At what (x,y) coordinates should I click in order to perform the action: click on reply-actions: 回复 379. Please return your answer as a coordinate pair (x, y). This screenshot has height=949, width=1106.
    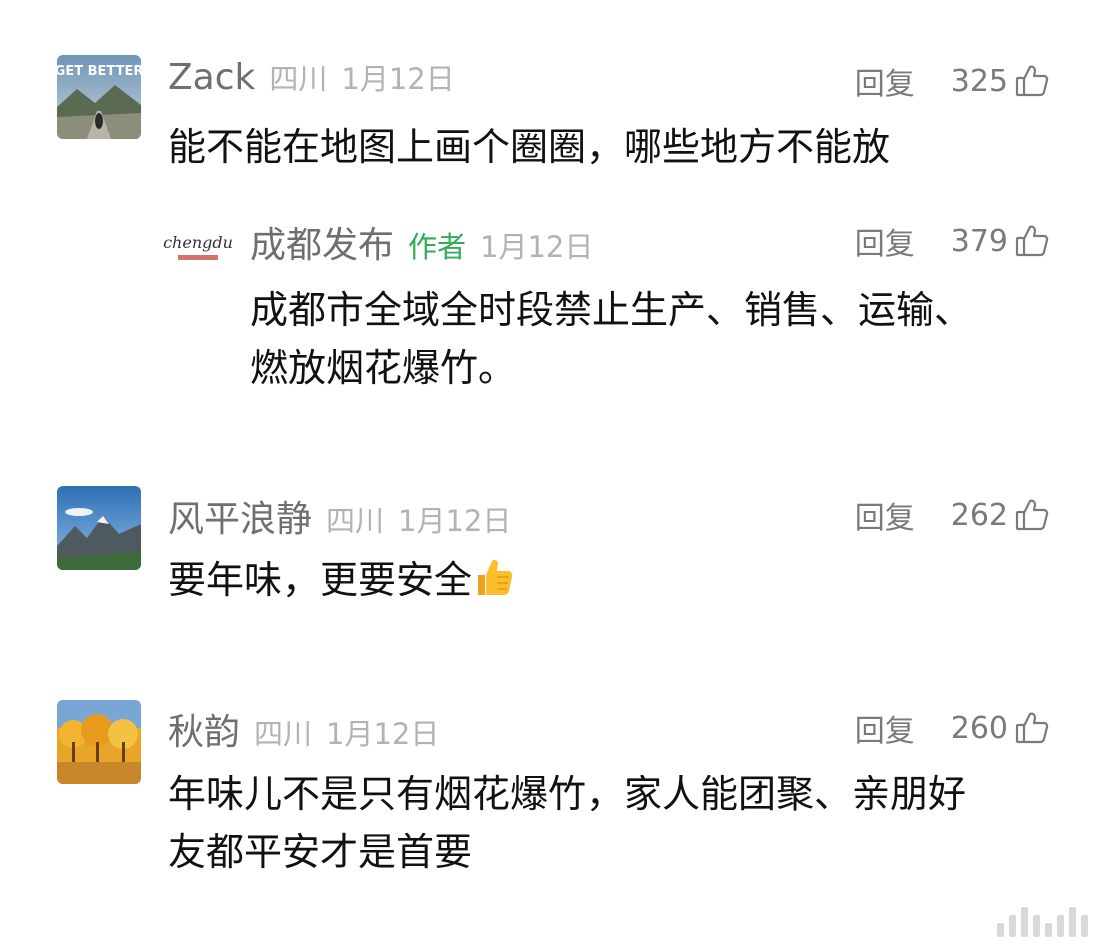
    Looking at the image, I should click on (952, 241).